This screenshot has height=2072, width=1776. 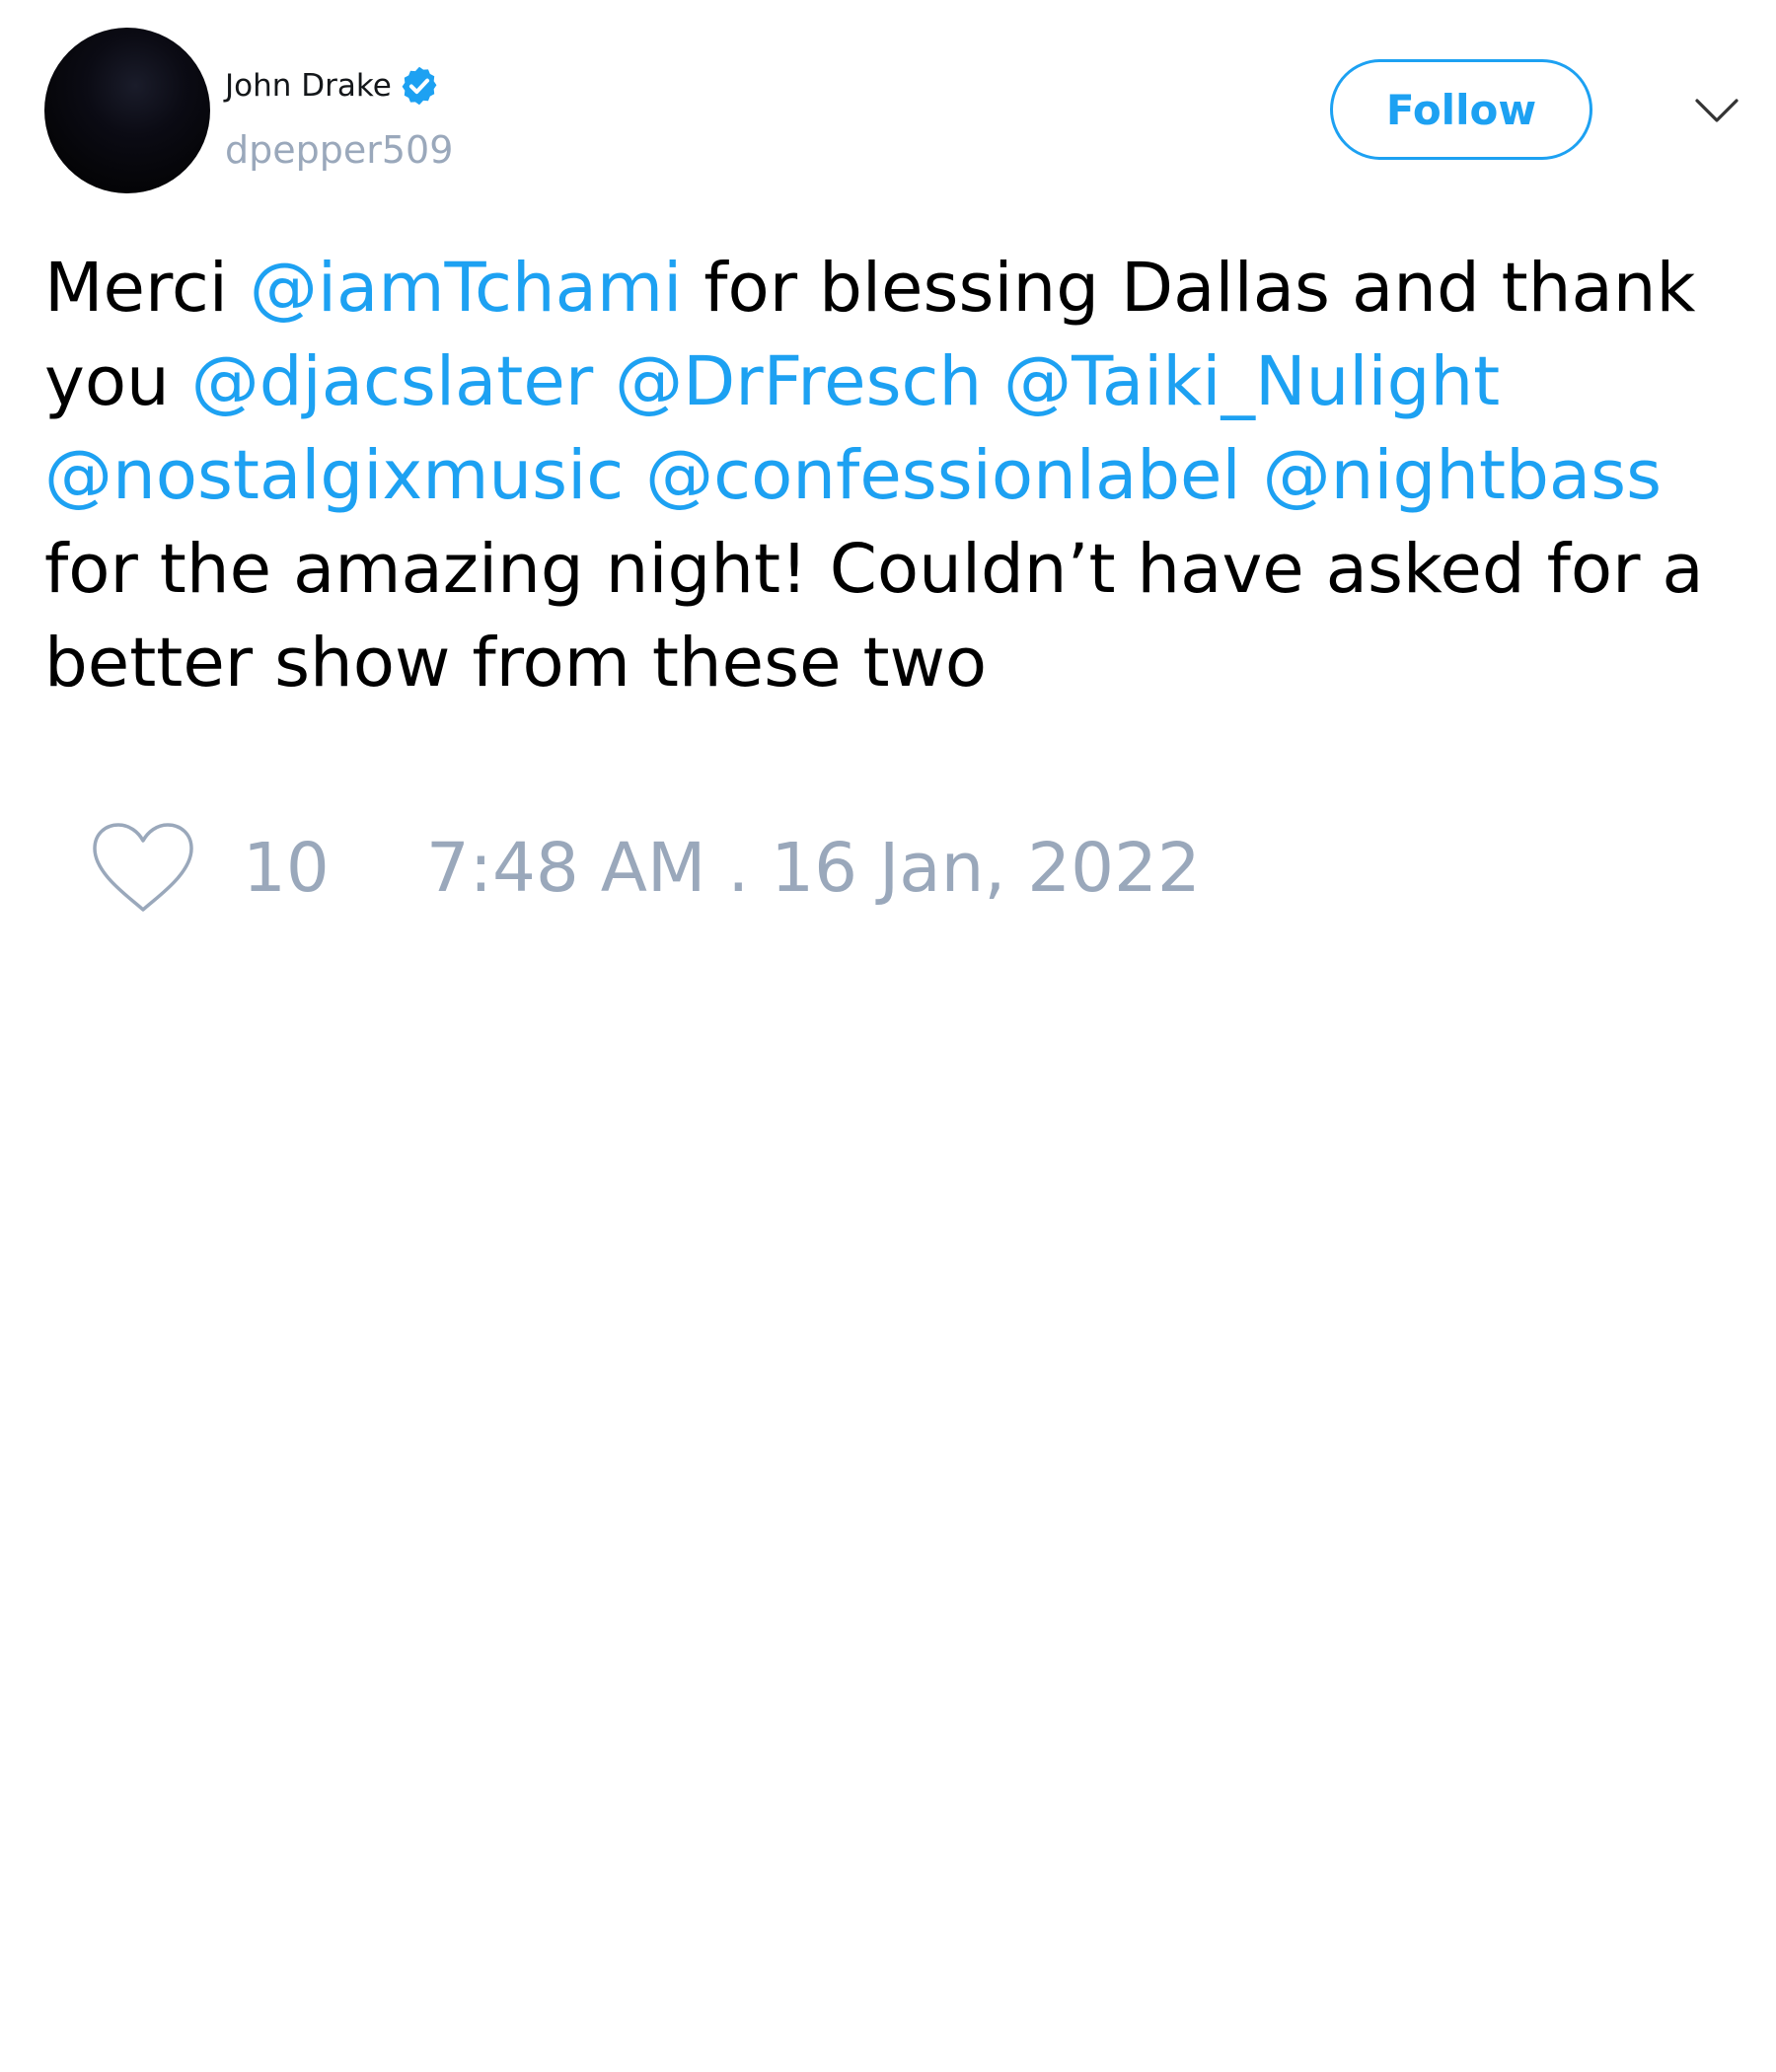 I want to click on mention-link: @iamTchami, so click(x=466, y=288).